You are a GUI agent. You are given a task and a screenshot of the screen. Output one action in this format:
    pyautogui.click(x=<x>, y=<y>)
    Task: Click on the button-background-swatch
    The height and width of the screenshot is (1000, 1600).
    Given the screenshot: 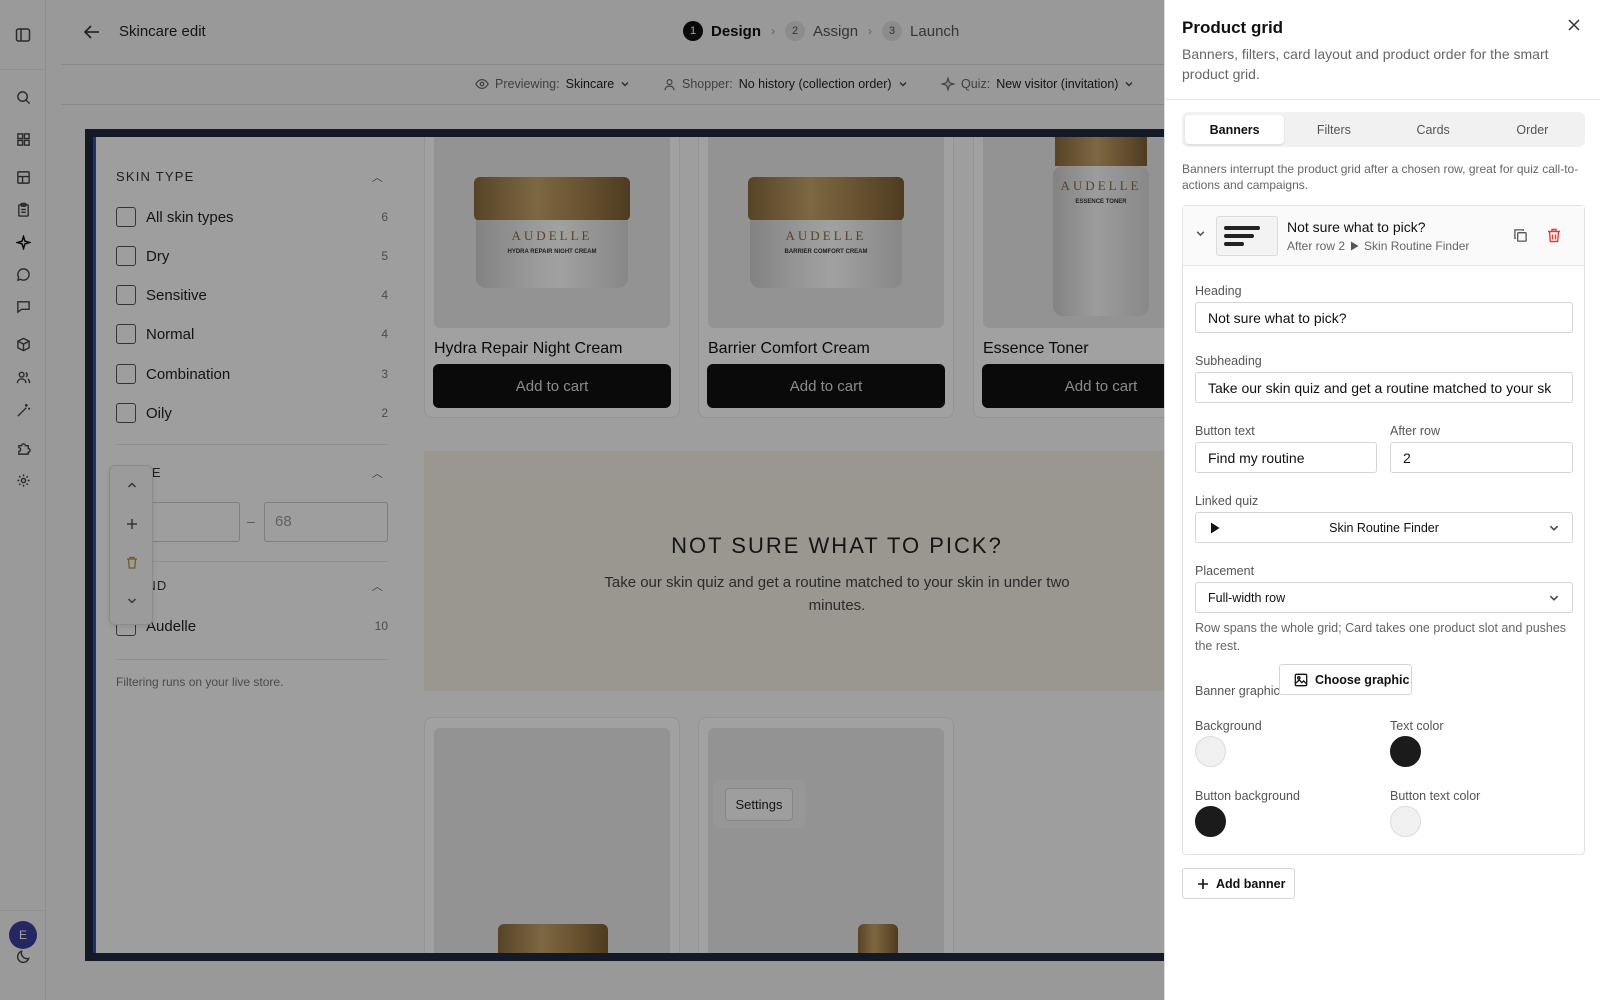 What is the action you would take?
    pyautogui.click(x=1210, y=821)
    